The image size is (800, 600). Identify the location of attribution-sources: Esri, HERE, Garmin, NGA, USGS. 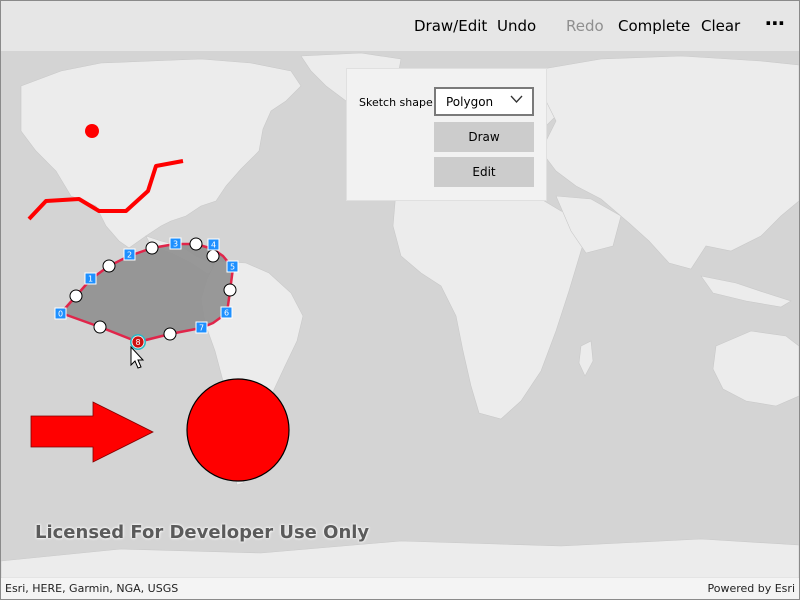
(91, 588).